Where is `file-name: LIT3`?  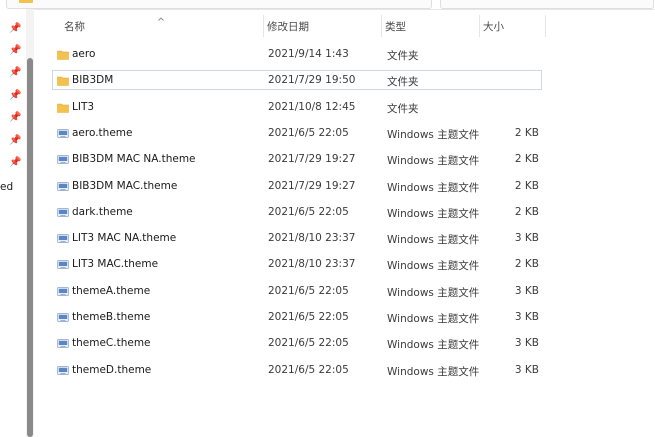 file-name: LIT3 is located at coordinates (83, 107).